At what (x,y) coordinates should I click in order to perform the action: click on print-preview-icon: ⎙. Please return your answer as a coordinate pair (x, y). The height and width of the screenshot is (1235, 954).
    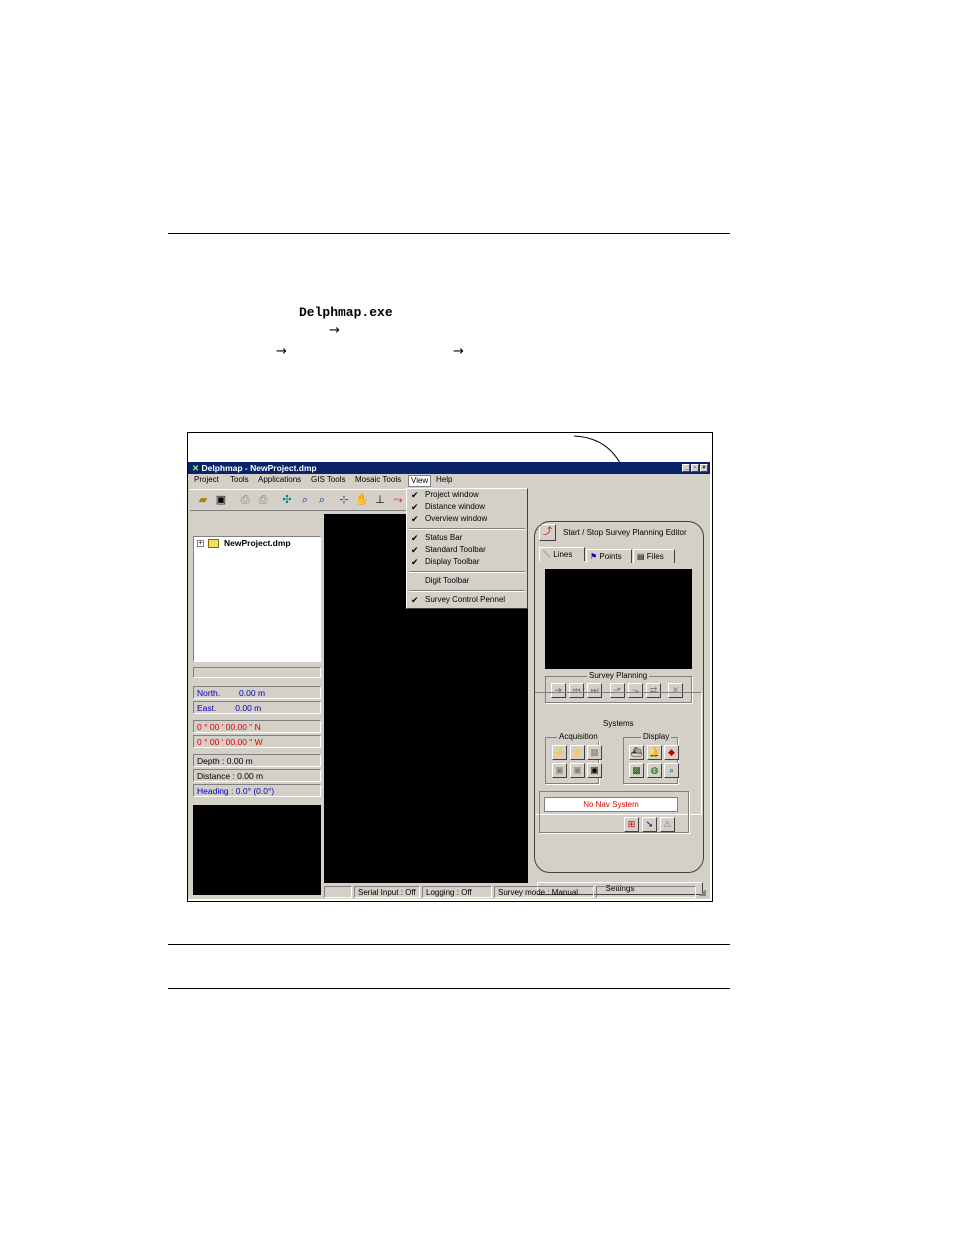
    Looking at the image, I should click on (245, 500).